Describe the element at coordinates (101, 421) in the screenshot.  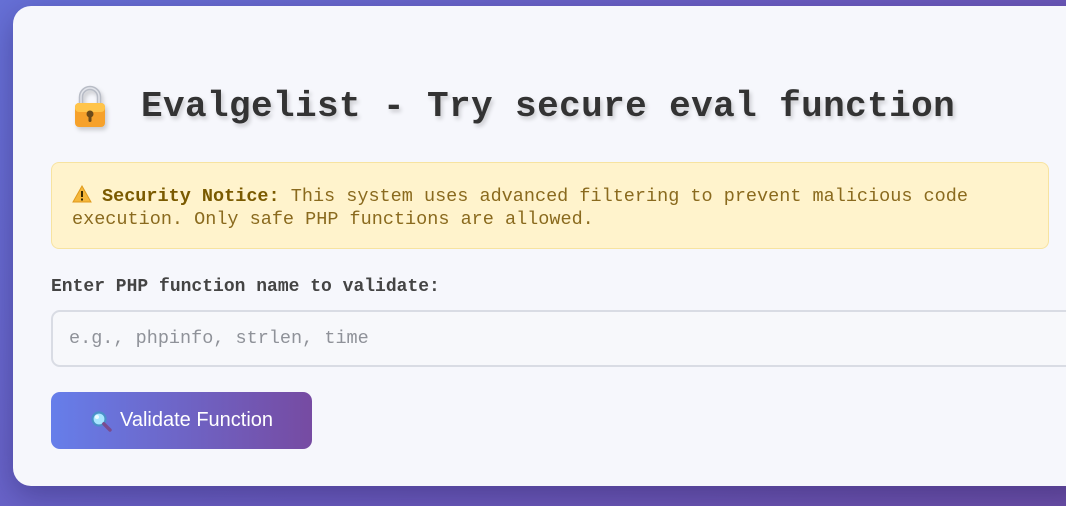
I see `search-icon` at that location.